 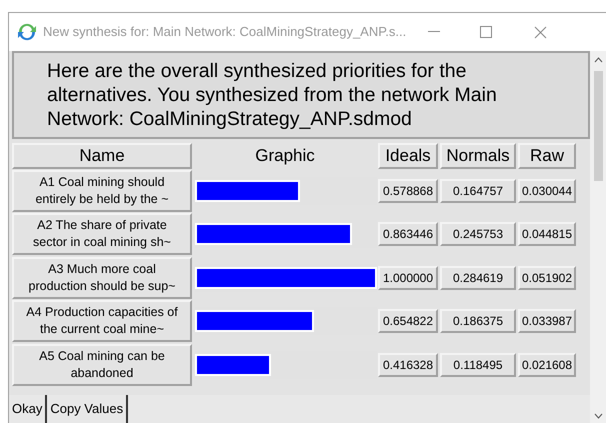 What do you see at coordinates (547, 156) in the screenshot?
I see `column-header: Raw` at bounding box center [547, 156].